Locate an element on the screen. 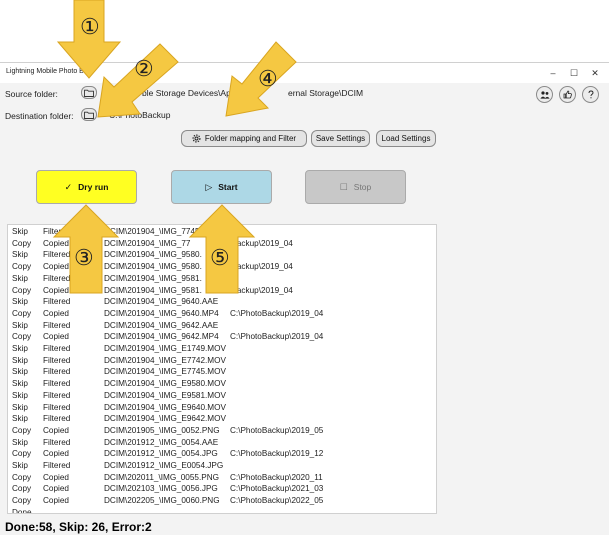 Image resolution: width=609 pixels, height=535 pixels. status-summary: Done:58, Skip: 26, Error:2 is located at coordinates (78, 527).